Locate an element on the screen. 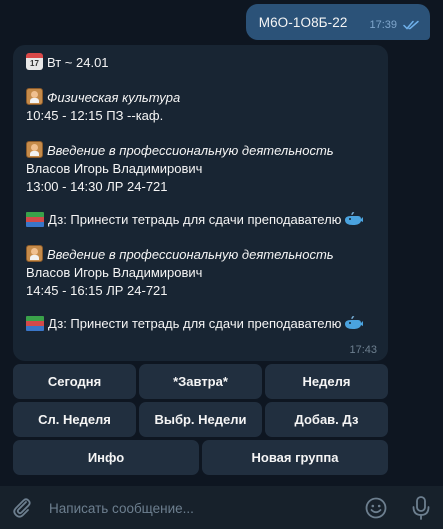  lesson3-title: Введение в профессиональную деятельность is located at coordinates (190, 254).